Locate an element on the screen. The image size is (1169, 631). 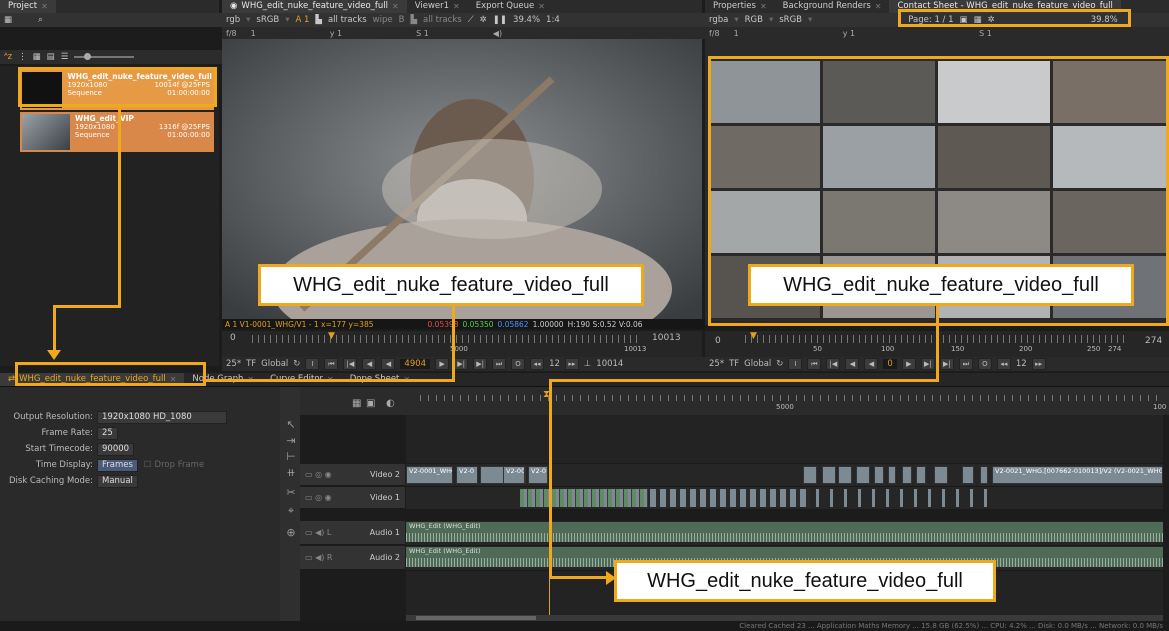
scrollbar-thumb is located at coordinates (476, 618).